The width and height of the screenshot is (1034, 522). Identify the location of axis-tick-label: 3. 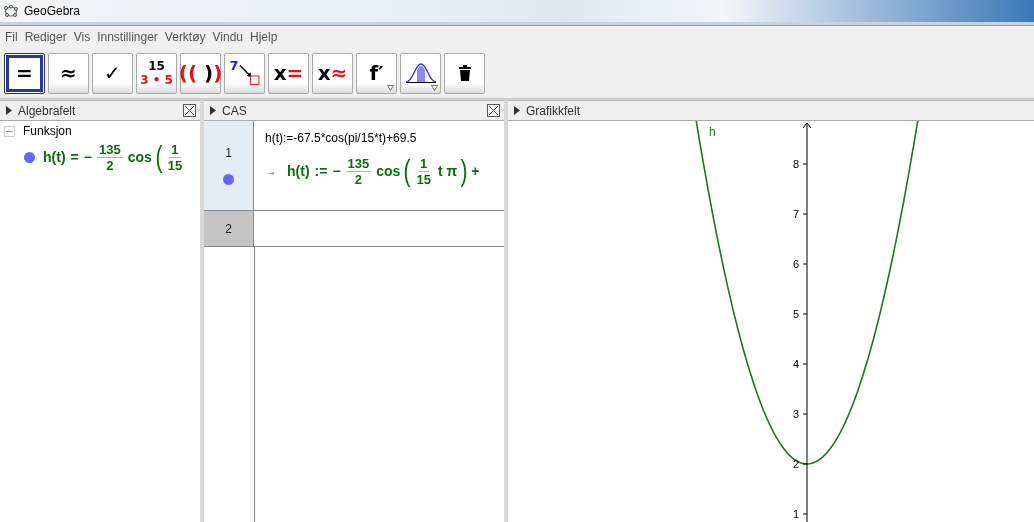
(795, 414).